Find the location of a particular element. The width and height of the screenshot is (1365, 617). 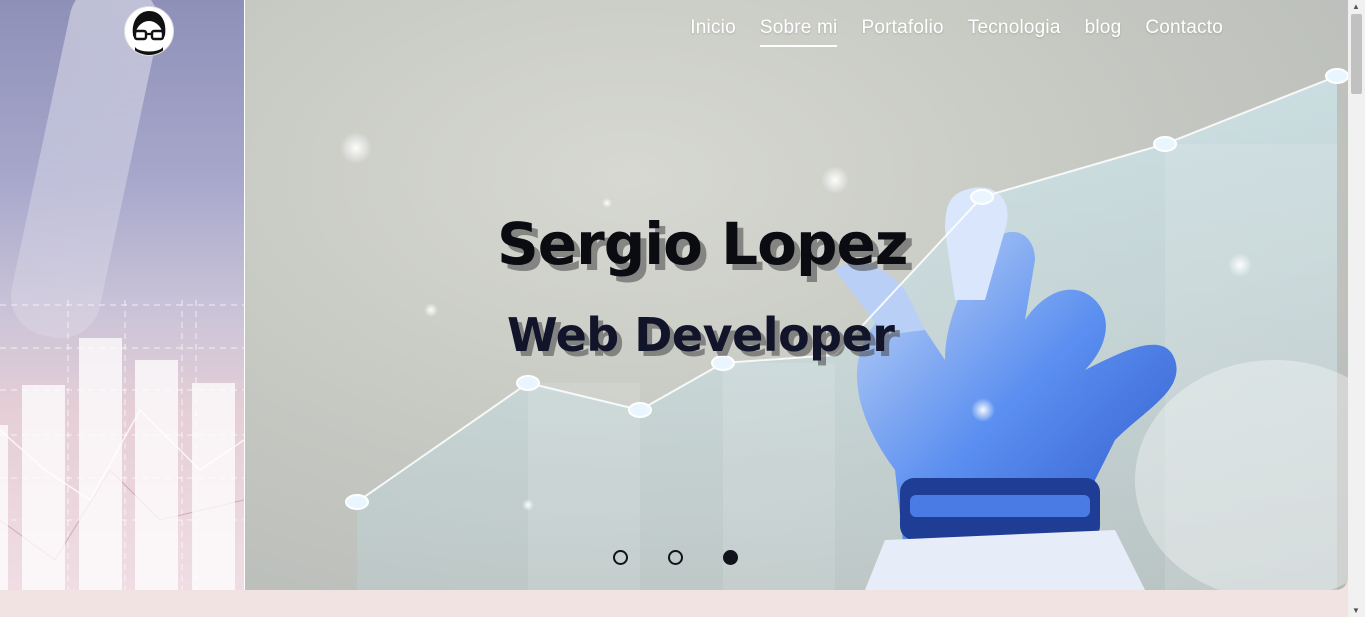

scroll-thumb is located at coordinates (1356, 54).